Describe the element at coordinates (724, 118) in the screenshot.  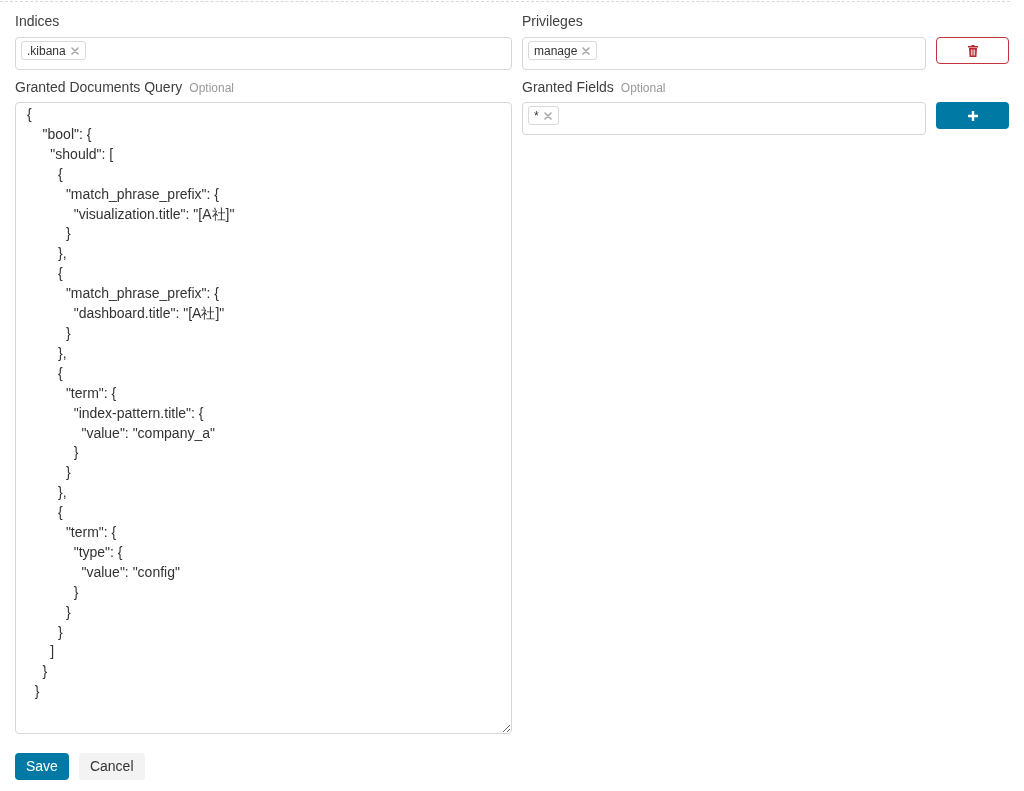
I see `granted-fields-input: *` at that location.